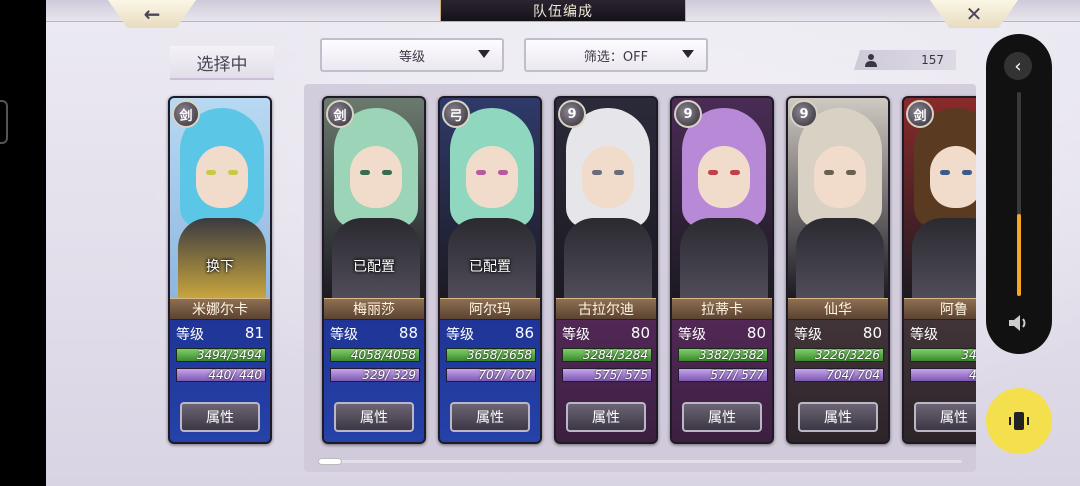 The height and width of the screenshot is (486, 1080). Describe the element at coordinates (4, 122) in the screenshot. I see `device-notch` at that location.